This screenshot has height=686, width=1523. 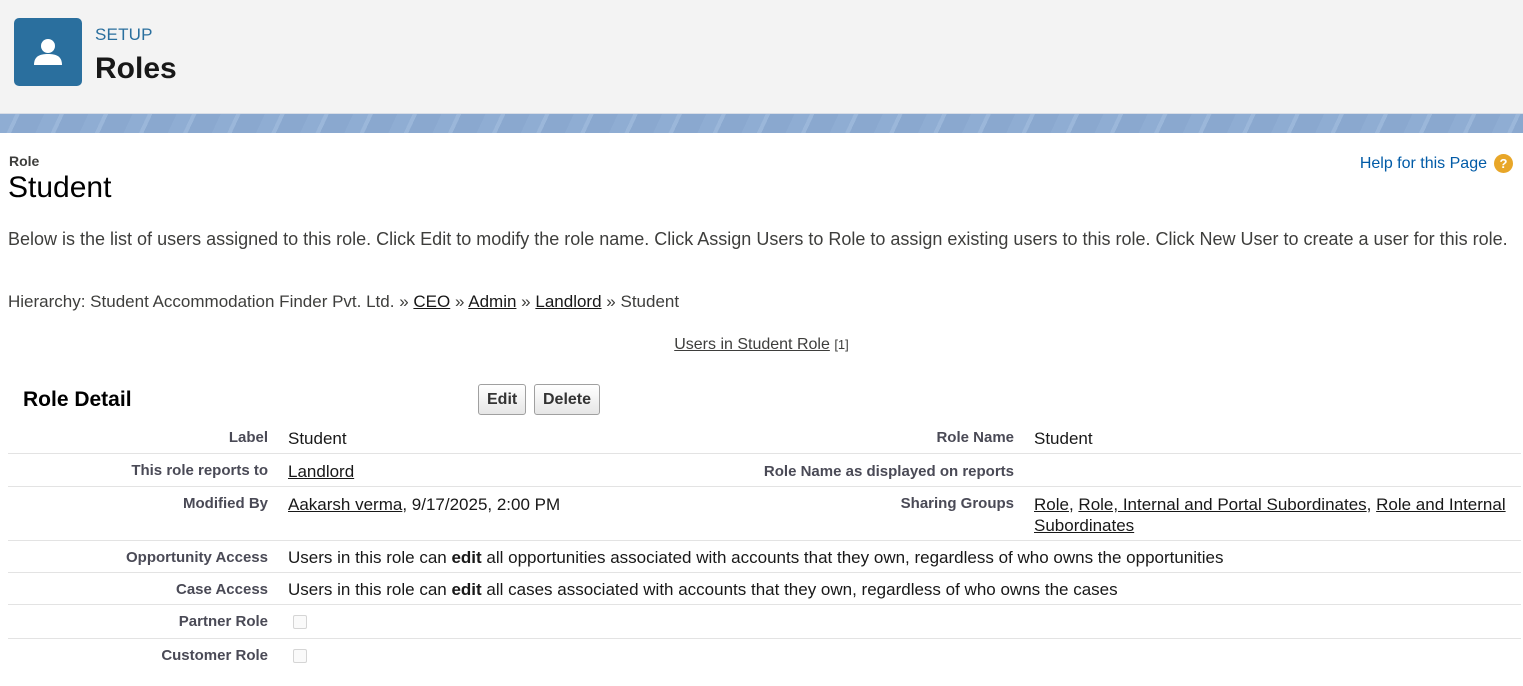 I want to click on breadcrumb-link-admin: Admin, so click(x=492, y=301).